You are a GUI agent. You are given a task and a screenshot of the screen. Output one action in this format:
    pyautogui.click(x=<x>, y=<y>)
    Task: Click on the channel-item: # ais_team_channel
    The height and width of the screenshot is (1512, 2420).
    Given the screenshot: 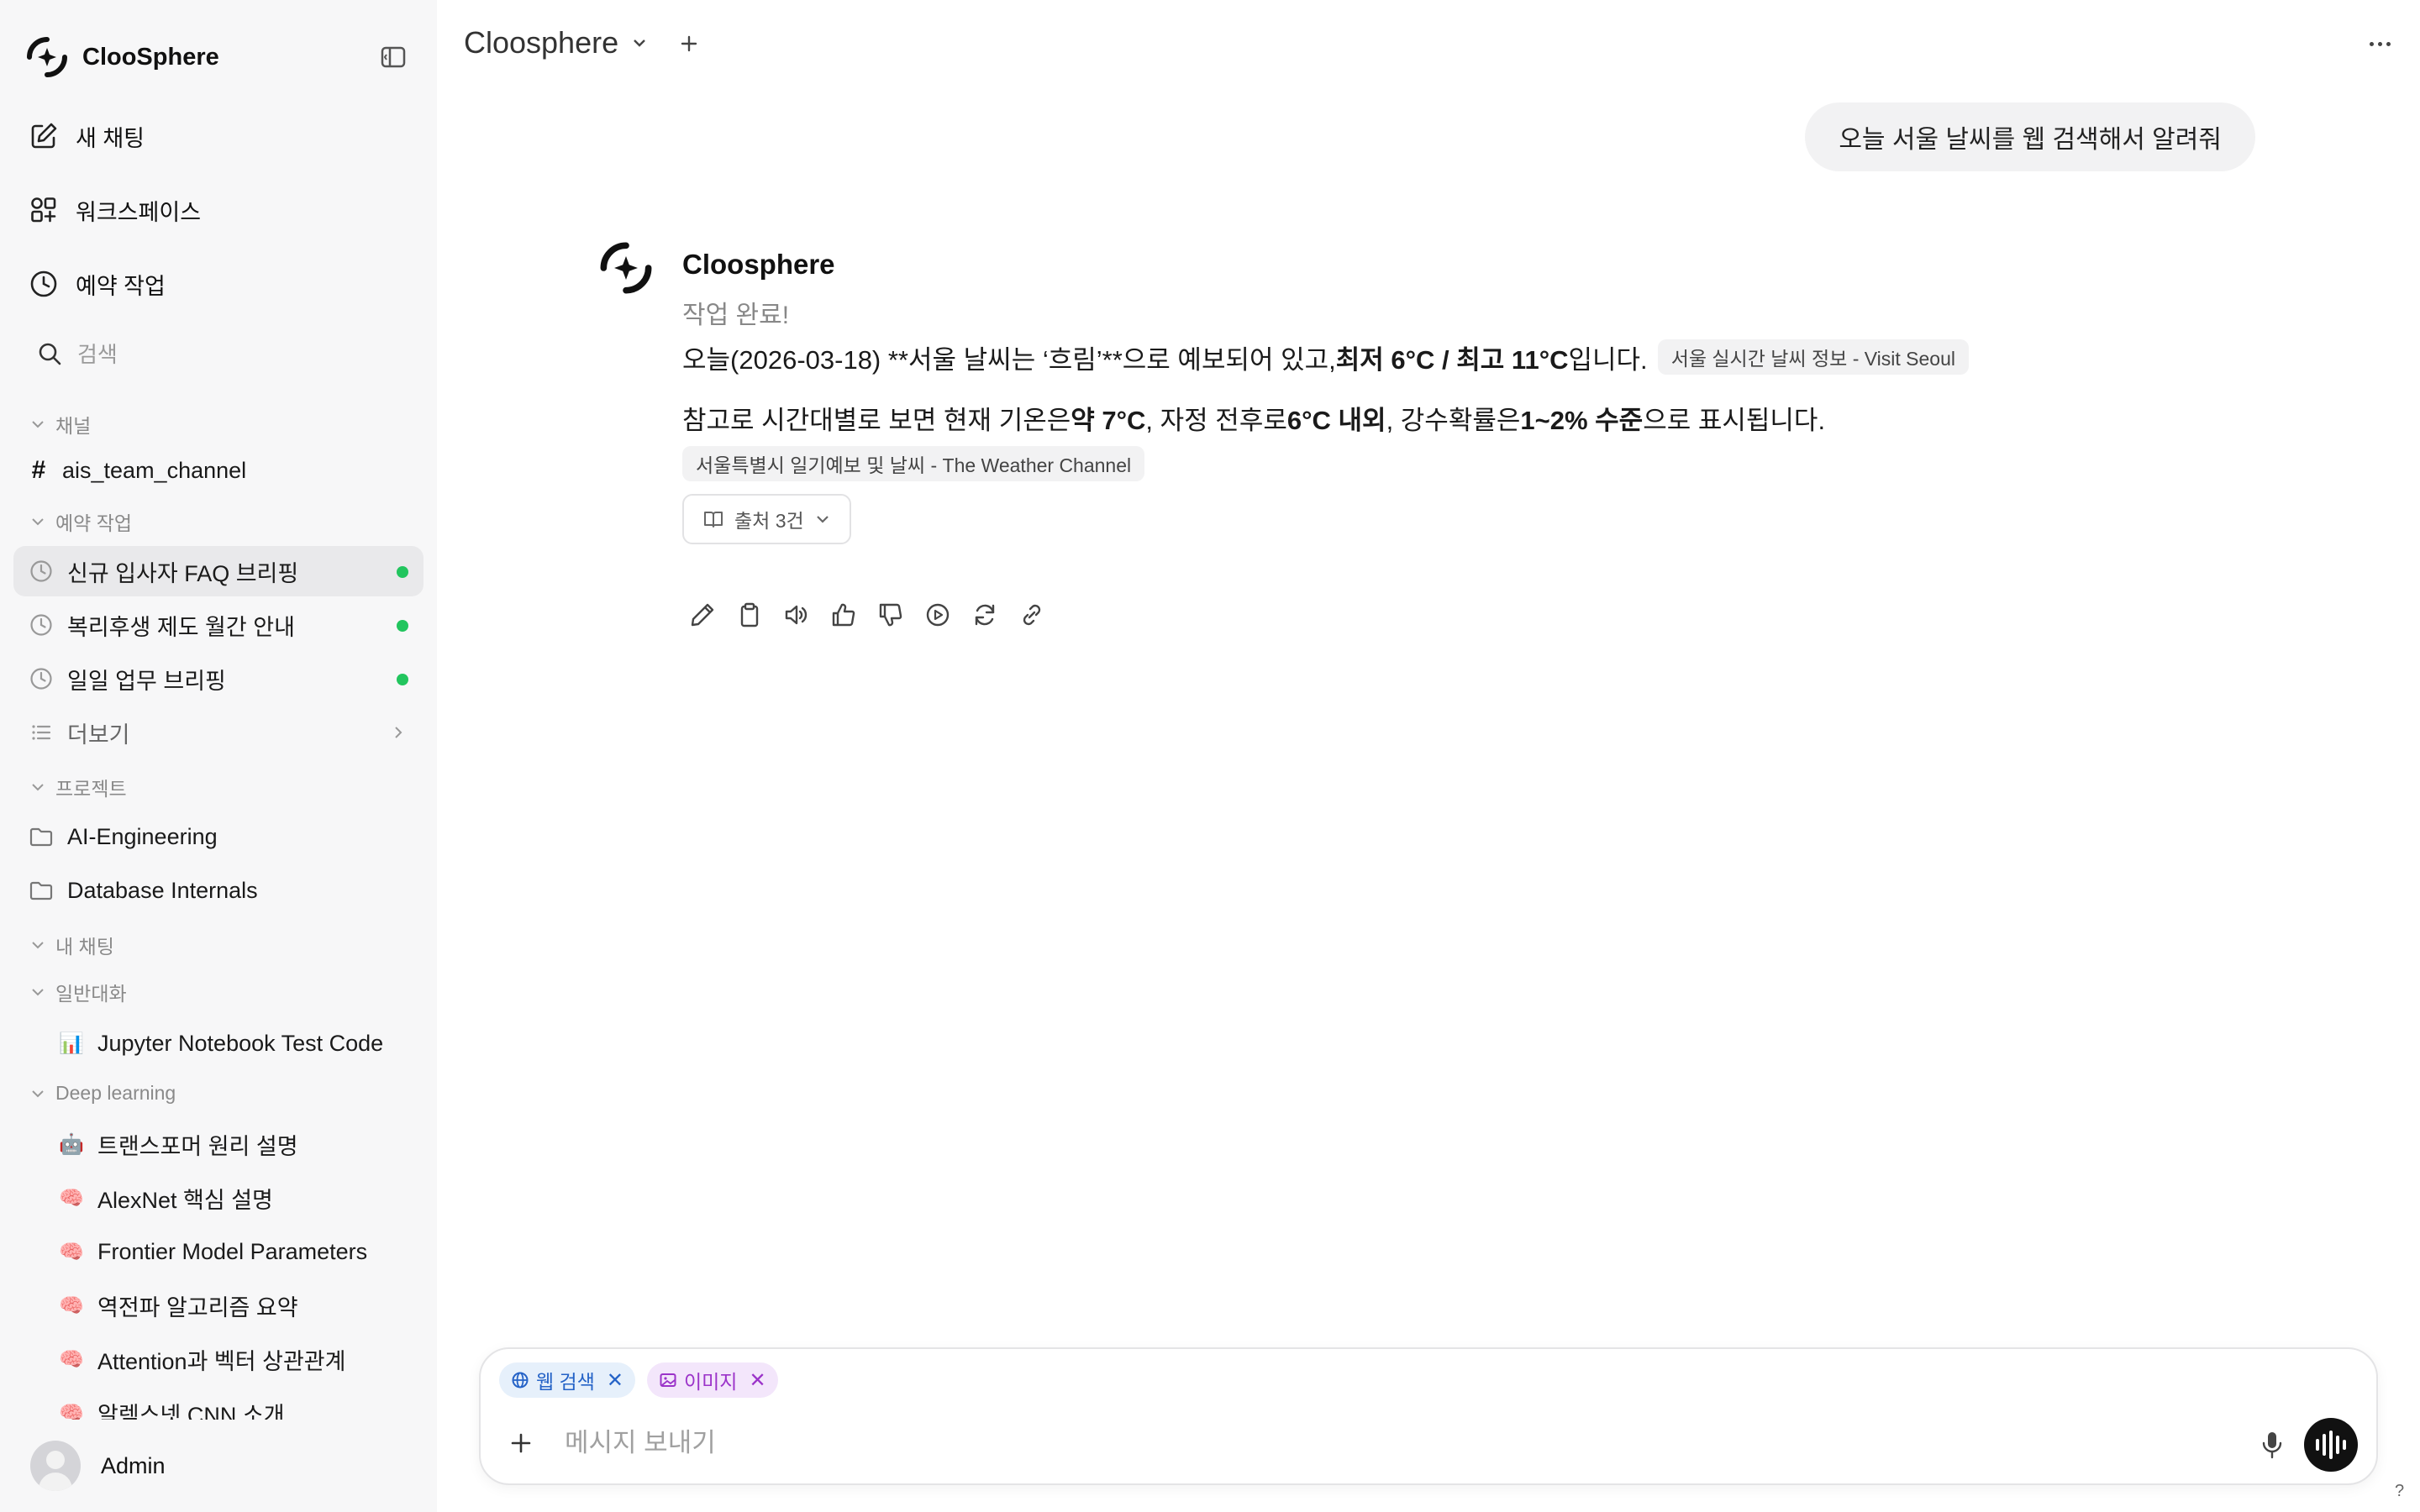 What is the action you would take?
    pyautogui.click(x=218, y=470)
    